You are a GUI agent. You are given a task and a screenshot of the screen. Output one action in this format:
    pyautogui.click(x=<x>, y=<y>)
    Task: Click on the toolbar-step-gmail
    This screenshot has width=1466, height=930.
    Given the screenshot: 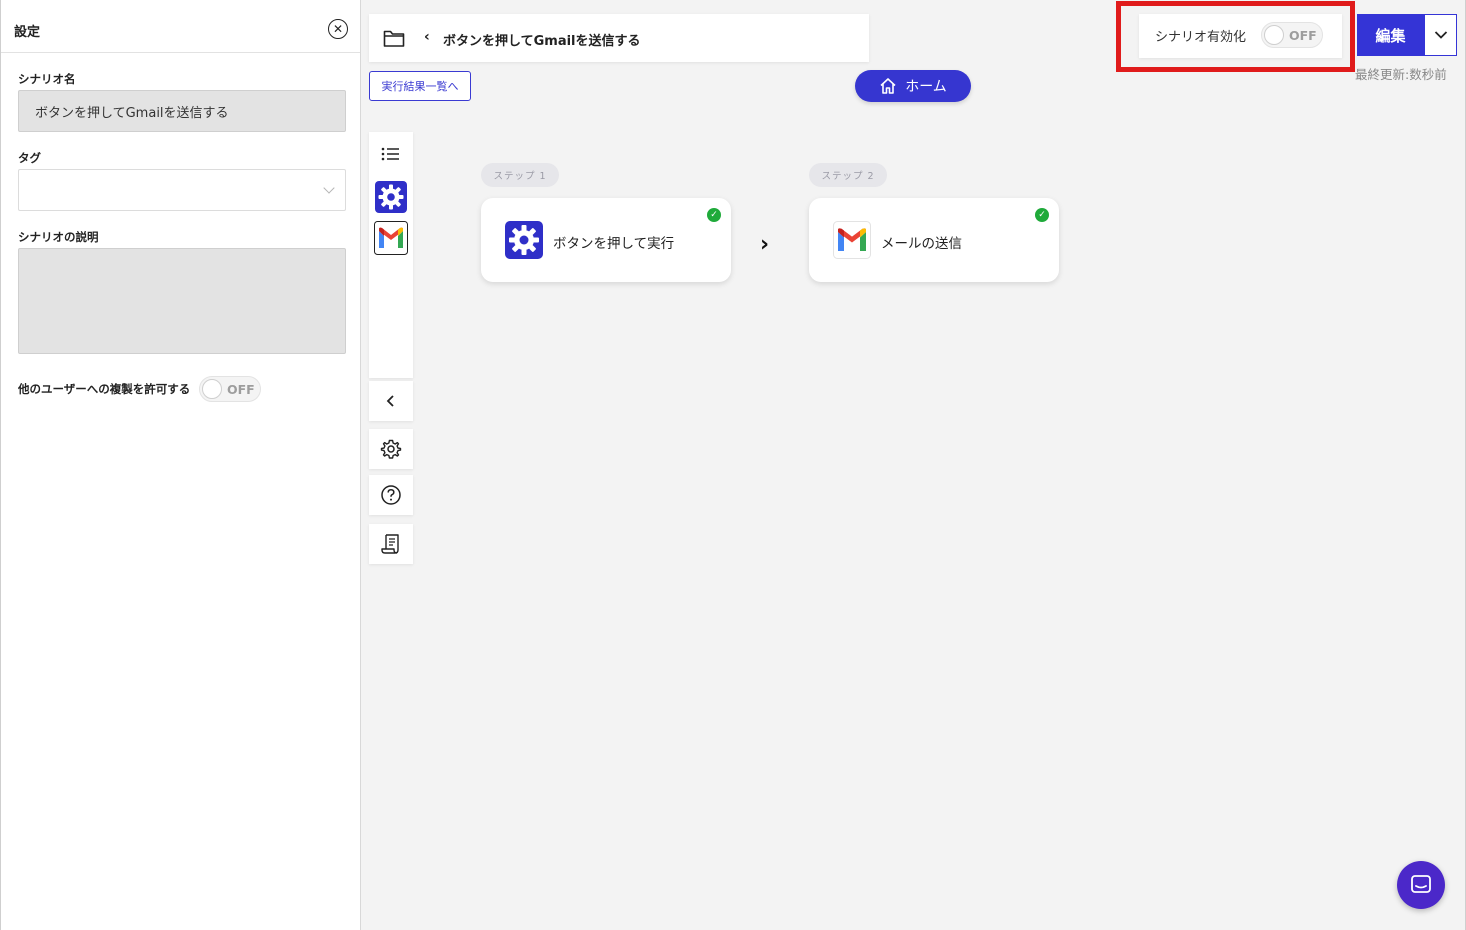 What is the action you would take?
    pyautogui.click(x=391, y=238)
    